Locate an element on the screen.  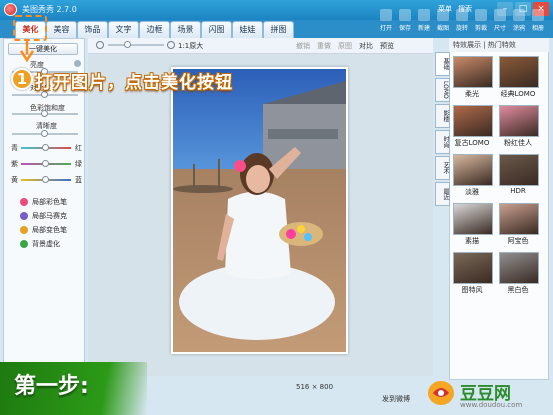
vtab-art: 艺术 is located at coordinates (442, 168).